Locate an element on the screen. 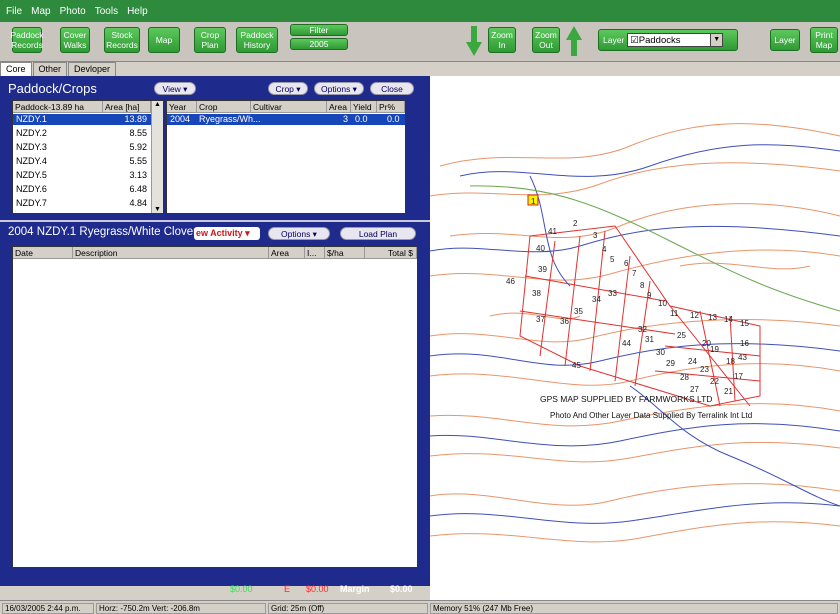 This screenshot has width=840, height=614. cultivar-header: Cultivar is located at coordinates (289, 107).